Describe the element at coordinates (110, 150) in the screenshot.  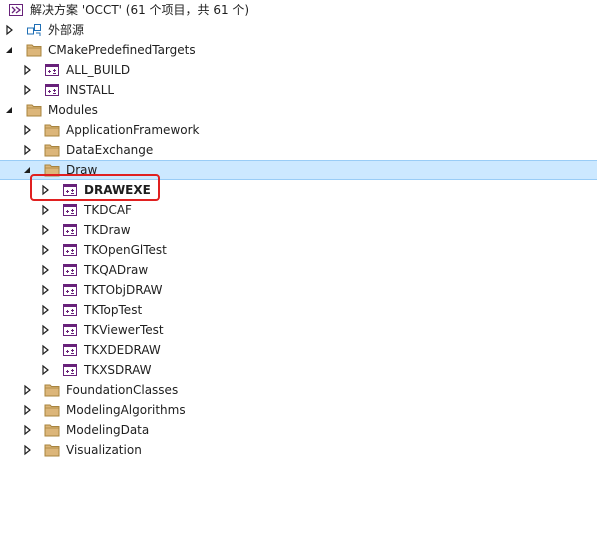
I see `folder-label: DataExchange` at that location.